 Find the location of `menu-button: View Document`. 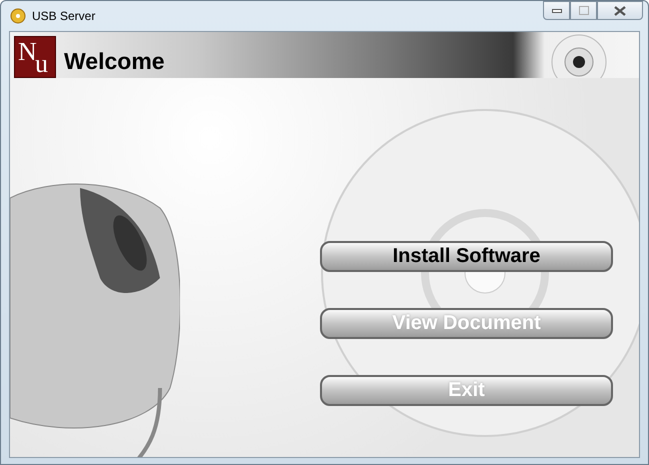

menu-button: View Document is located at coordinates (466, 323).